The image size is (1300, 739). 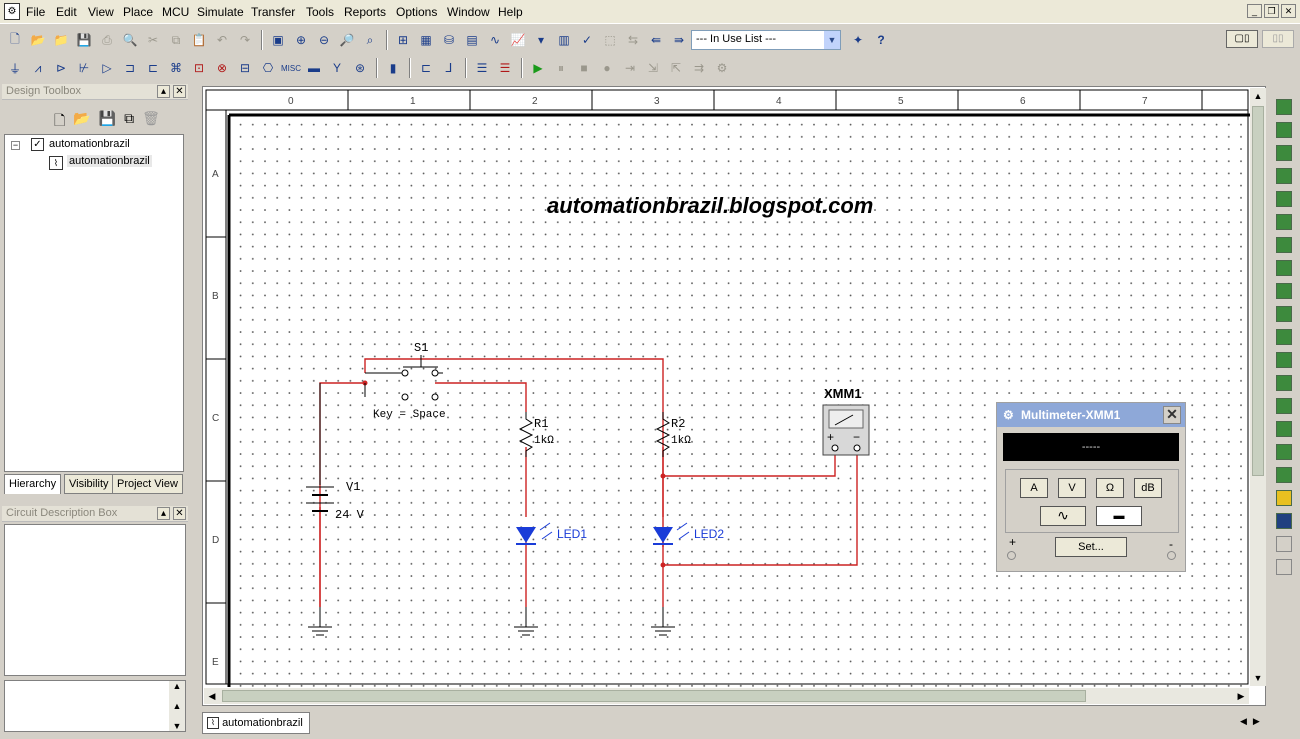 I want to click on view-toggle-icon: ▢▯, so click(x=1242, y=39).